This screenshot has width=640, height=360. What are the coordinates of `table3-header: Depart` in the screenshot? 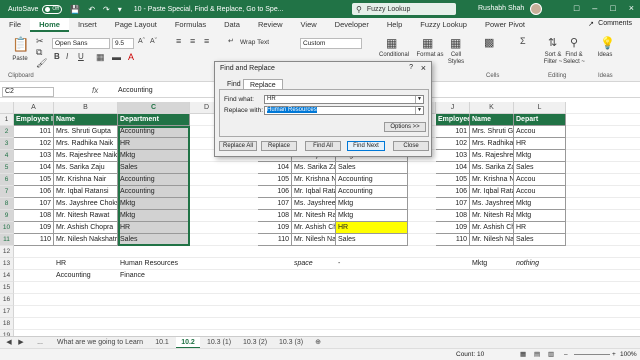 It's located at (540, 120).